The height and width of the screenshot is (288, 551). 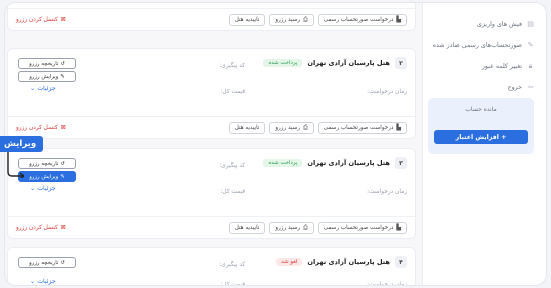 What do you see at coordinates (501, 66) in the screenshot?
I see `sidebar-item-label: تغییر کلمه عبور` at bounding box center [501, 66].